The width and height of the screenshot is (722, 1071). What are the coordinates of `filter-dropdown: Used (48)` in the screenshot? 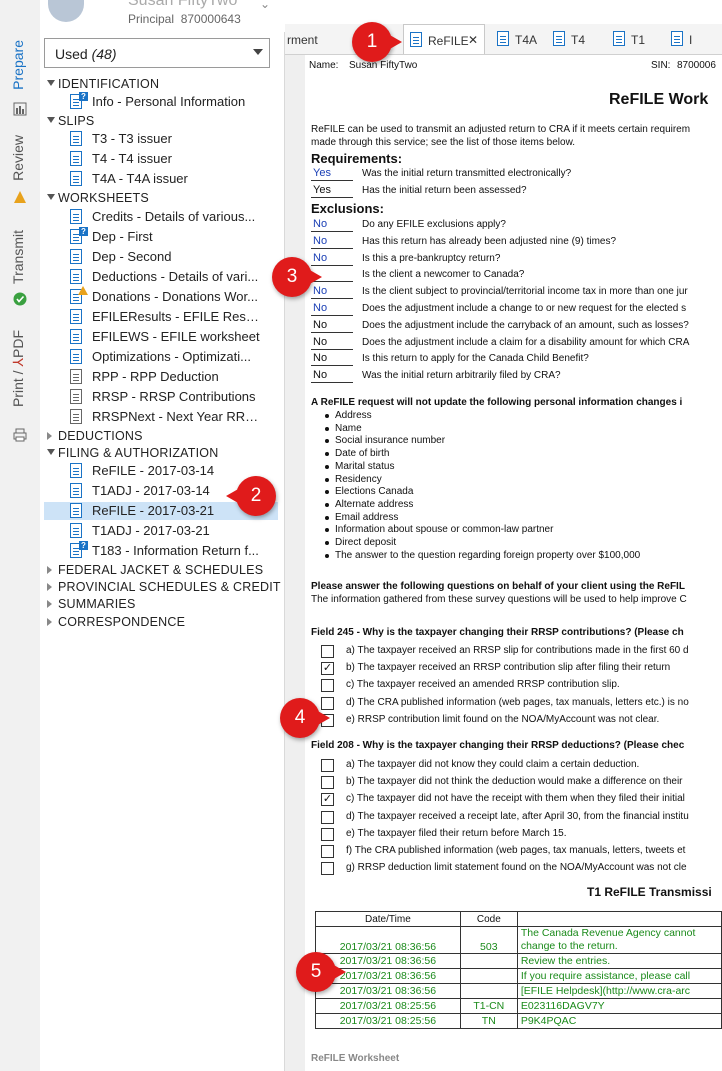 It's located at (157, 53).